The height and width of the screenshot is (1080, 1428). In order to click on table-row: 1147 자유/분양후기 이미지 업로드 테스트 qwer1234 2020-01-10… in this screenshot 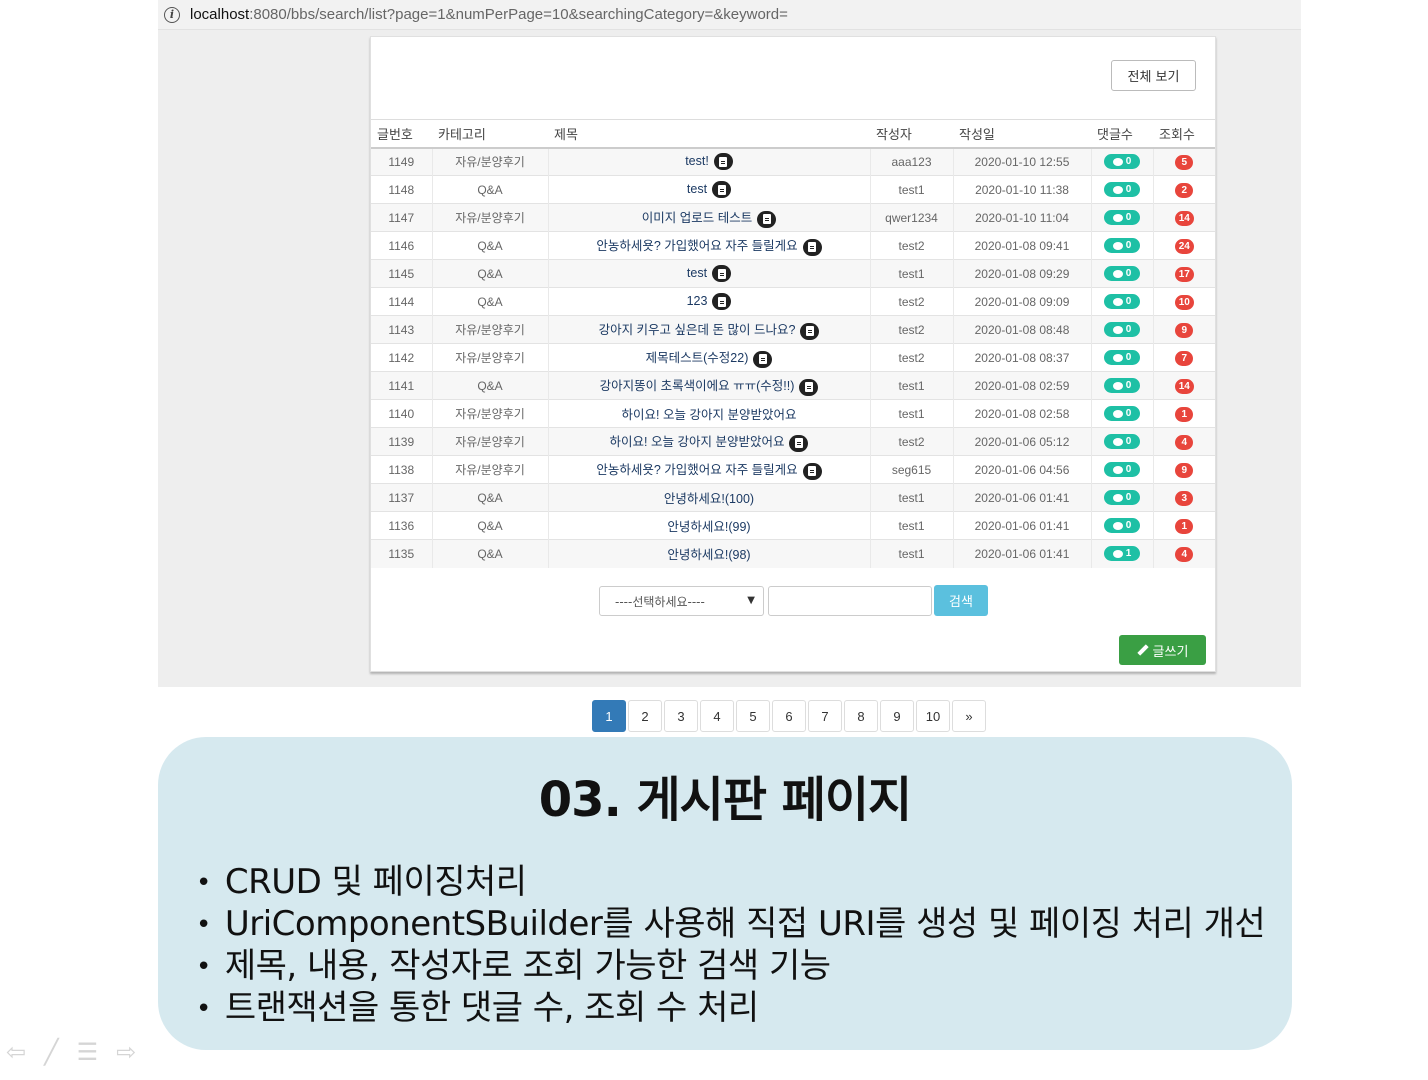, I will do `click(793, 217)`.